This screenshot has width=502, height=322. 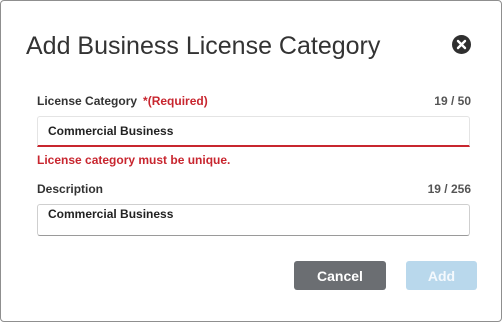 What do you see at coordinates (175, 101) in the screenshot?
I see `required-marker: *(Required)` at bounding box center [175, 101].